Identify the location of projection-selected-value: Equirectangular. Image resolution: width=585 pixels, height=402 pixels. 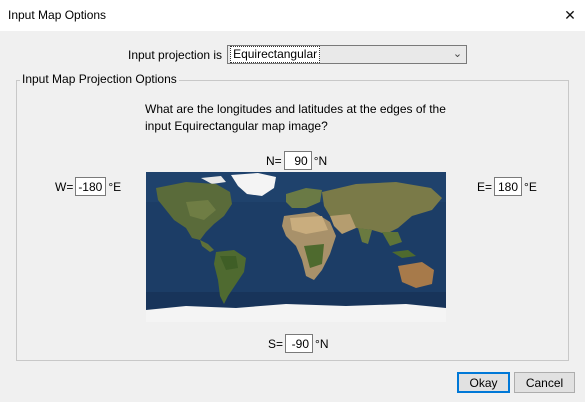
(275, 54).